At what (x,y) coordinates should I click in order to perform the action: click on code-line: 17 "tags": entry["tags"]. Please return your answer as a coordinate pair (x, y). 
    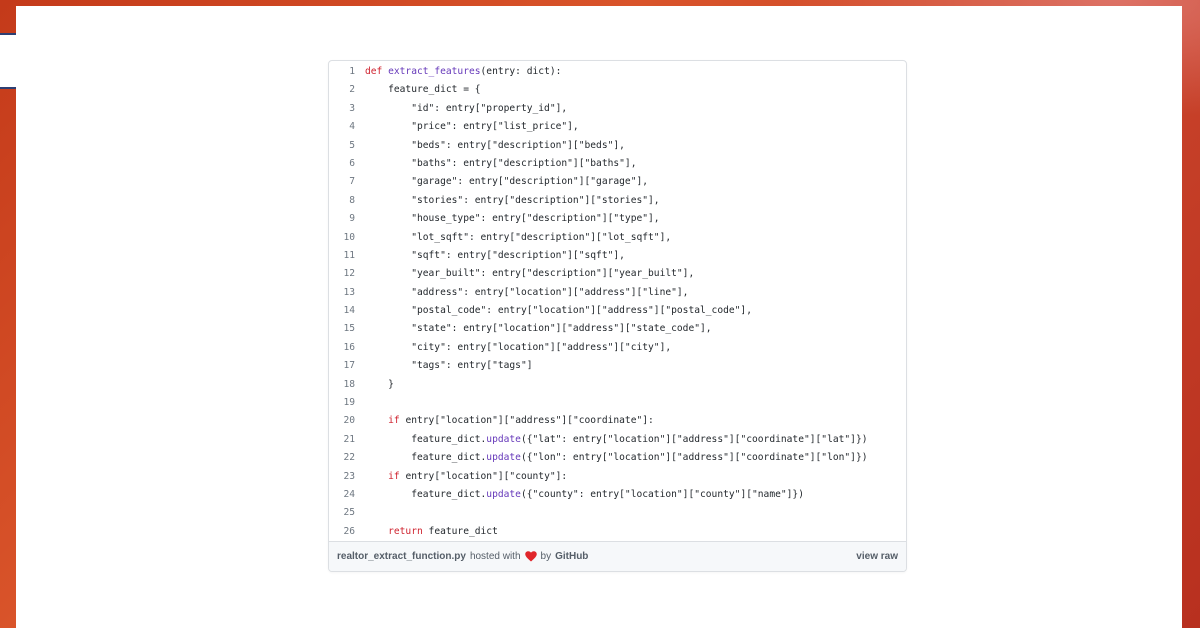
    Looking at the image, I should click on (617, 366).